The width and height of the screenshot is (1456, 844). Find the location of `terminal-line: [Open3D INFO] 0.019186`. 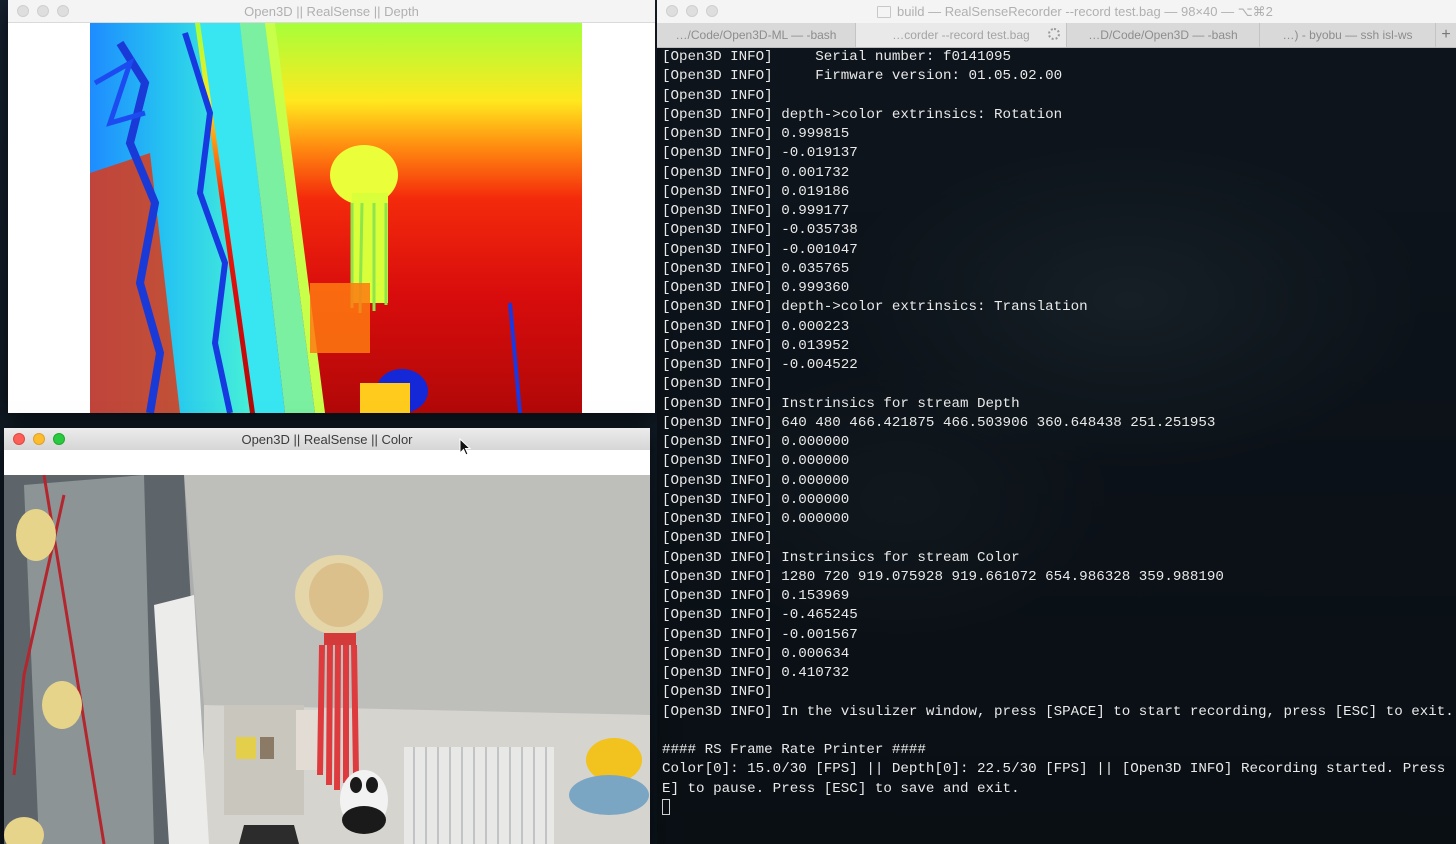

terminal-line: [Open3D INFO] 0.019186 is located at coordinates (756, 191).